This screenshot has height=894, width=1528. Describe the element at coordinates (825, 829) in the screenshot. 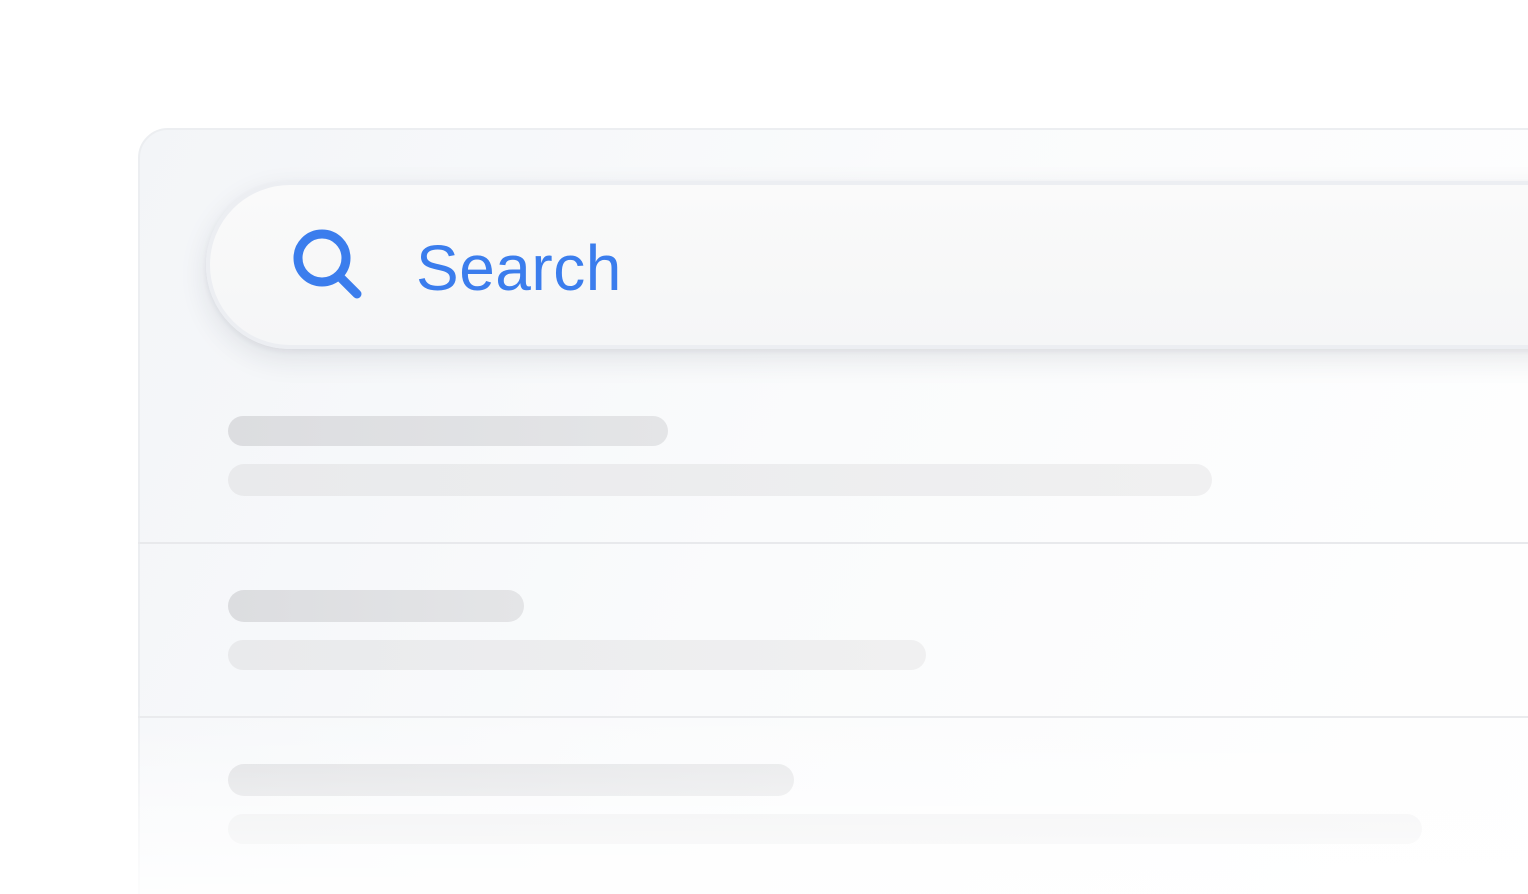

I see `result-3-text-skeleton` at that location.